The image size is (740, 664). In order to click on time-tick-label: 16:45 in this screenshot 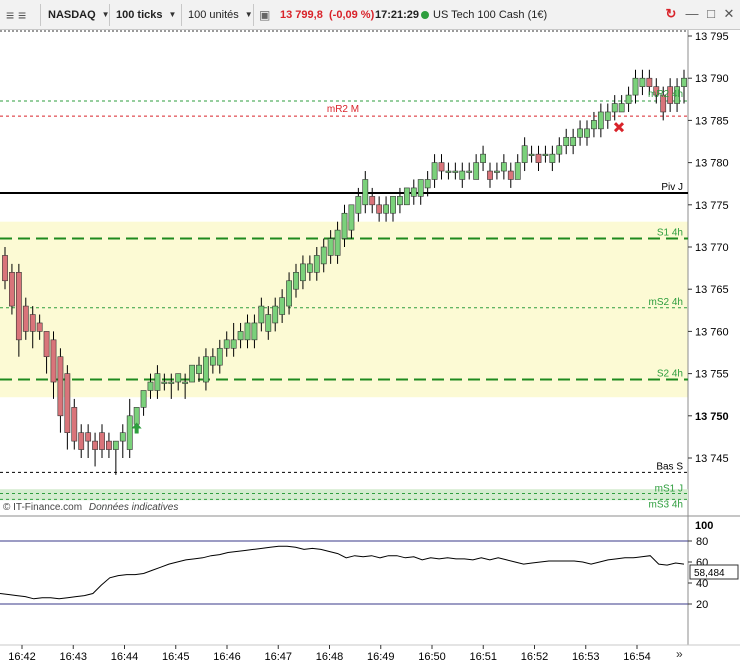, I will do `click(176, 656)`.